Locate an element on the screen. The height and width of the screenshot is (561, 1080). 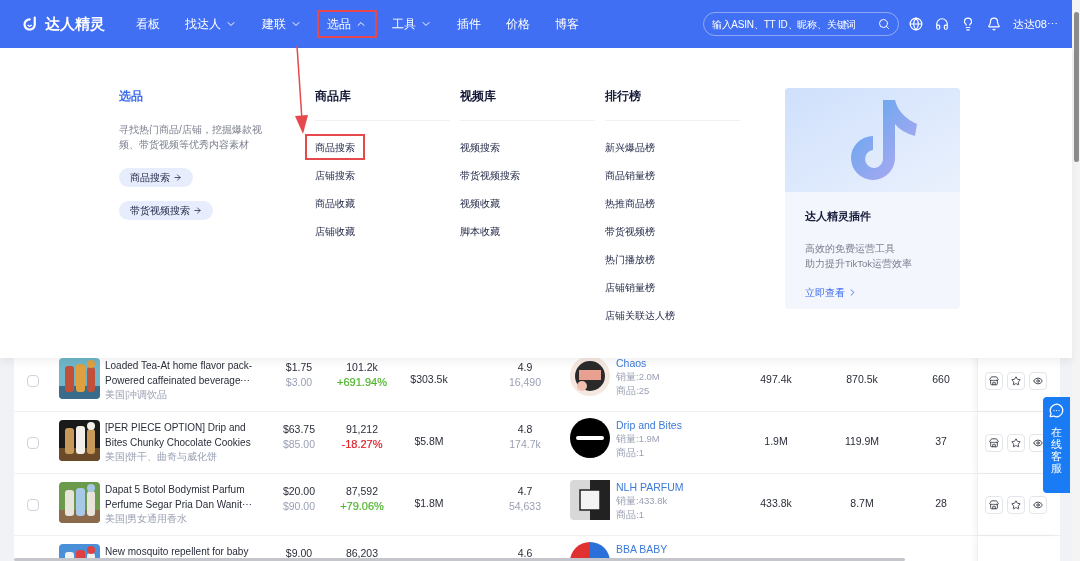
shop-name: Chaos is located at coordinates (638, 364).